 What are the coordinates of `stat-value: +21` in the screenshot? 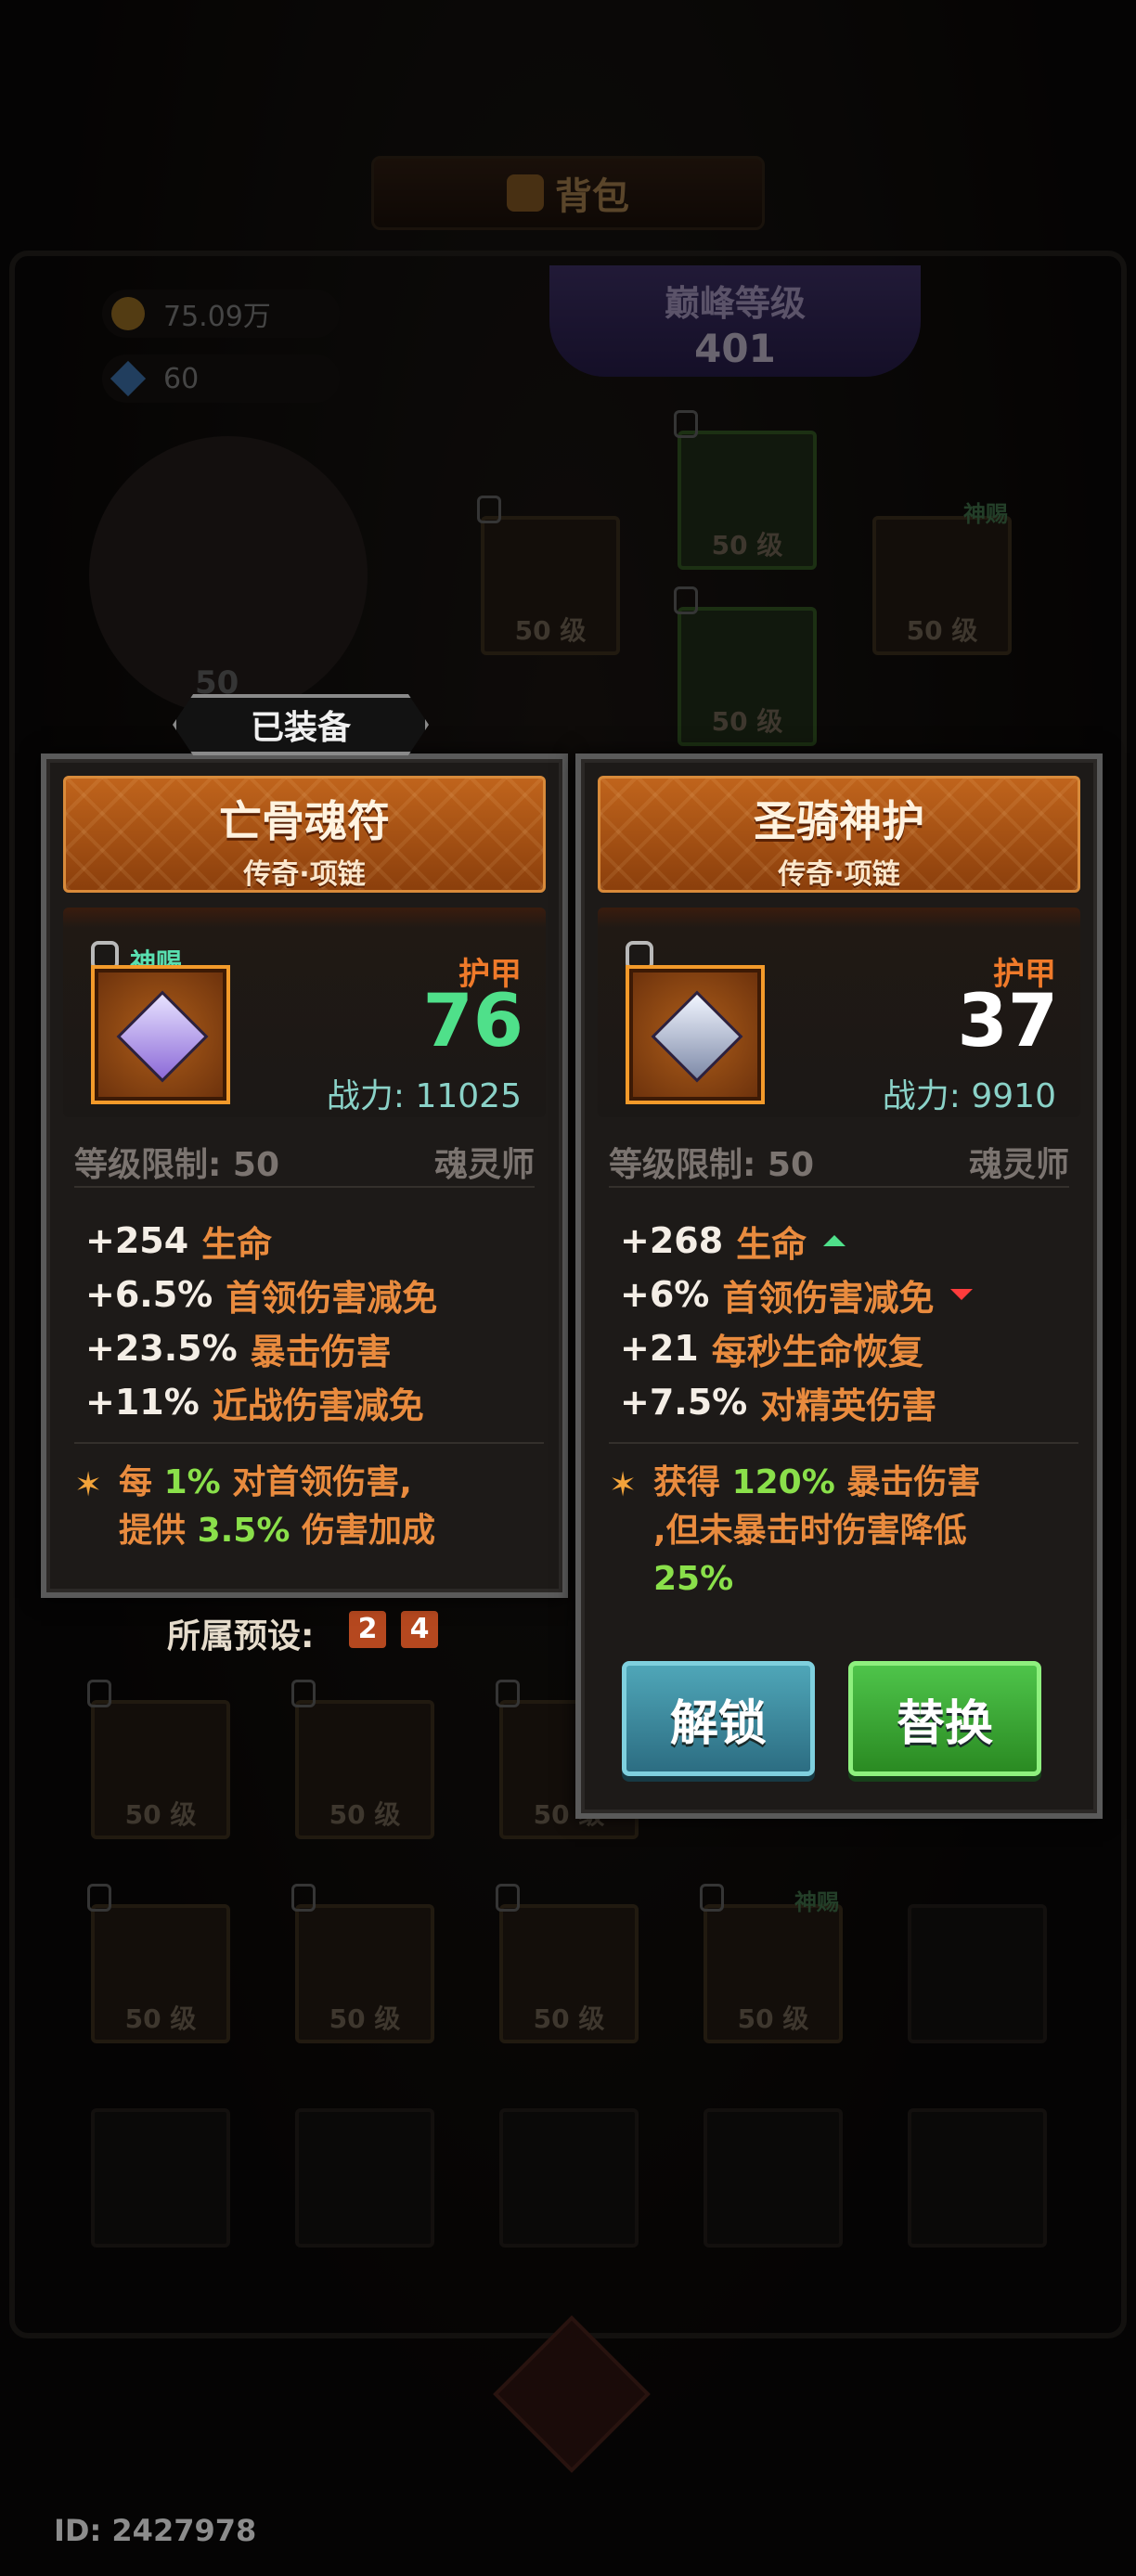 It's located at (659, 1349).